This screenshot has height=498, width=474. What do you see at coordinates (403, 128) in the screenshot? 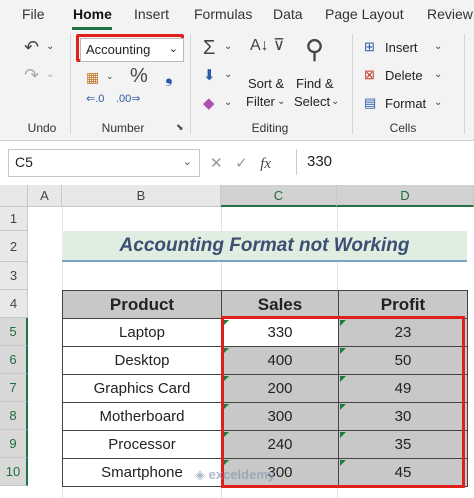
I see `group-label-cells: Cells` at bounding box center [403, 128].